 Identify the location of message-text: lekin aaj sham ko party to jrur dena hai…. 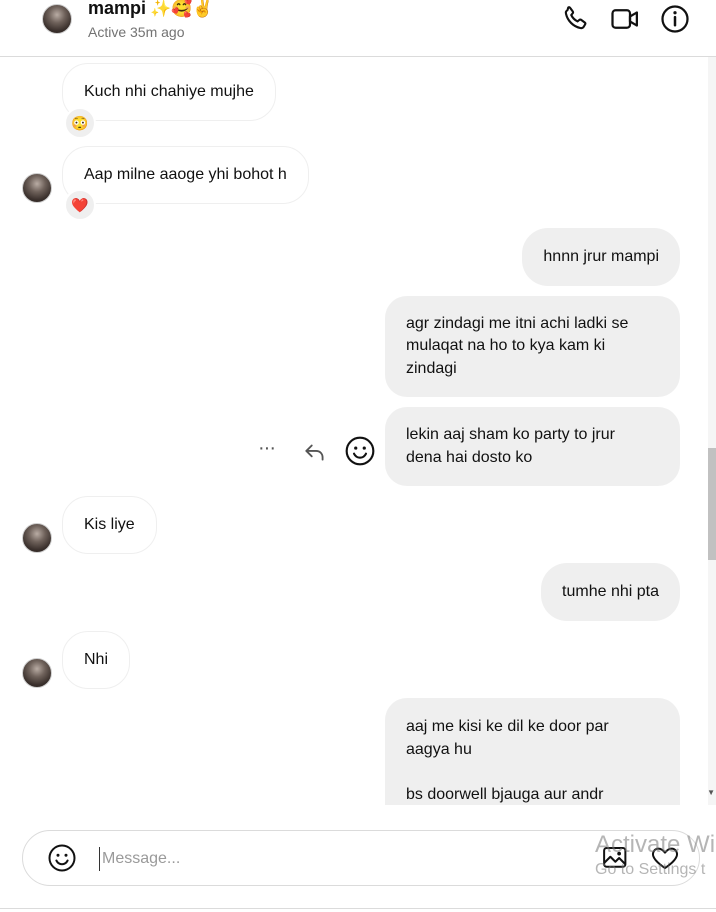
(510, 446).